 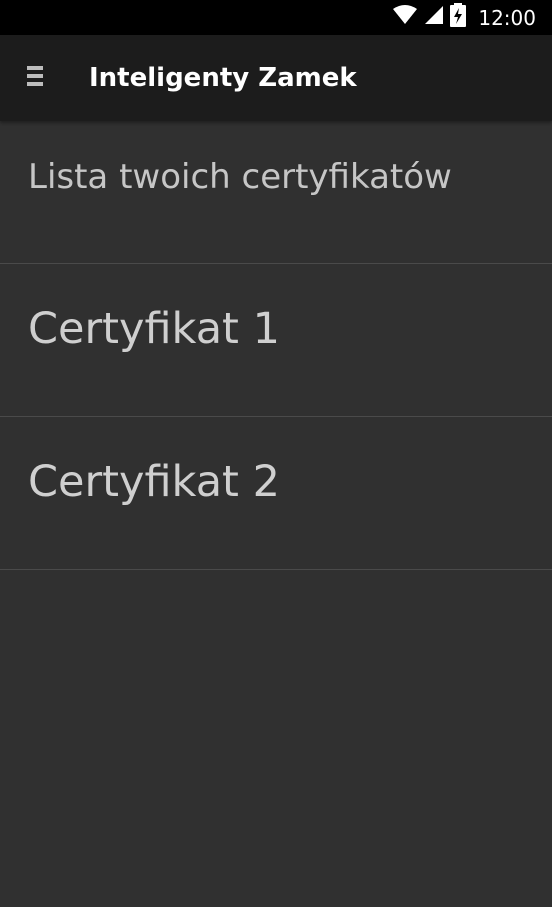 I want to click on app-title: Inteligenty Zamek, so click(x=223, y=78).